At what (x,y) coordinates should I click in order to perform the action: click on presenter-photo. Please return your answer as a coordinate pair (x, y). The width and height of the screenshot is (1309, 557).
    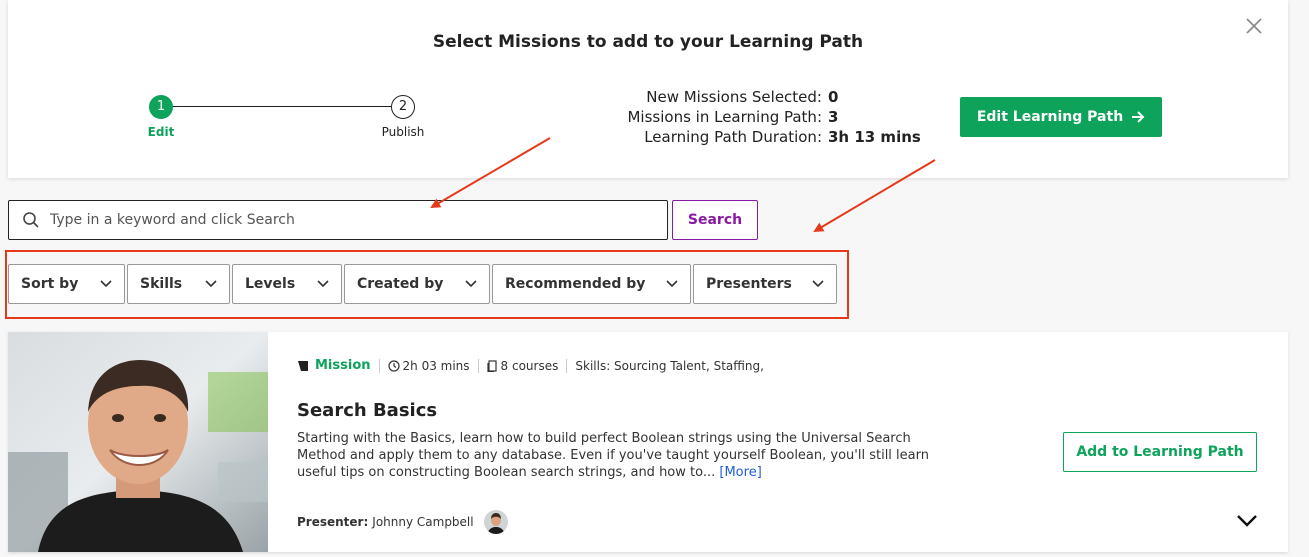
    Looking at the image, I should click on (138, 442).